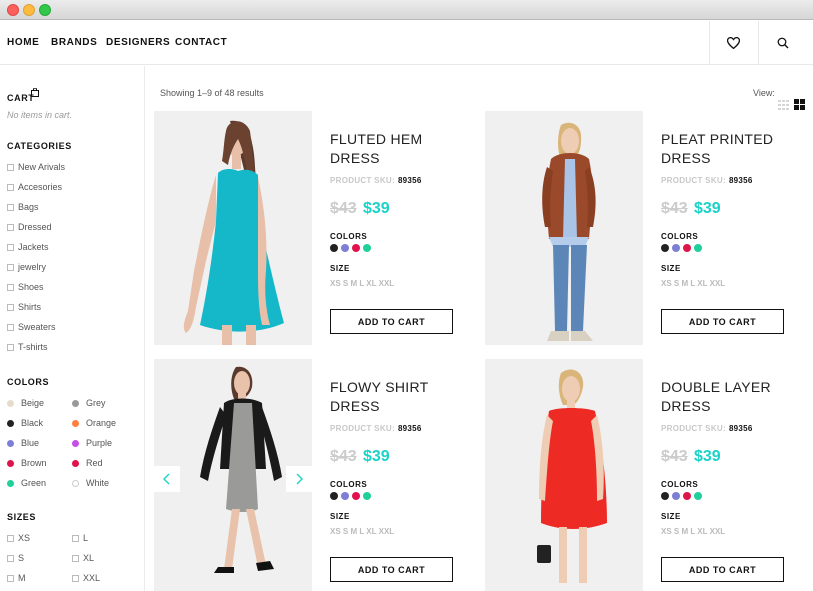  I want to click on grid-view-icon, so click(799, 104).